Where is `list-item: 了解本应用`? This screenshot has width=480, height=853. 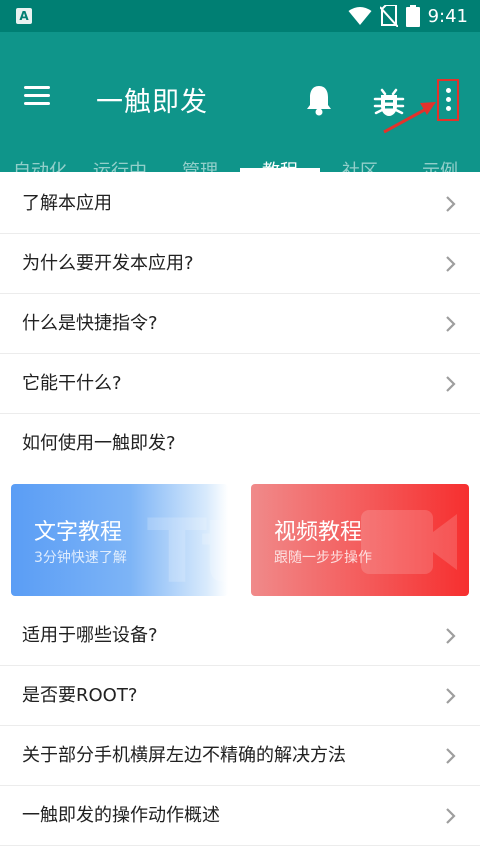
list-item: 了解本应用 is located at coordinates (240, 204).